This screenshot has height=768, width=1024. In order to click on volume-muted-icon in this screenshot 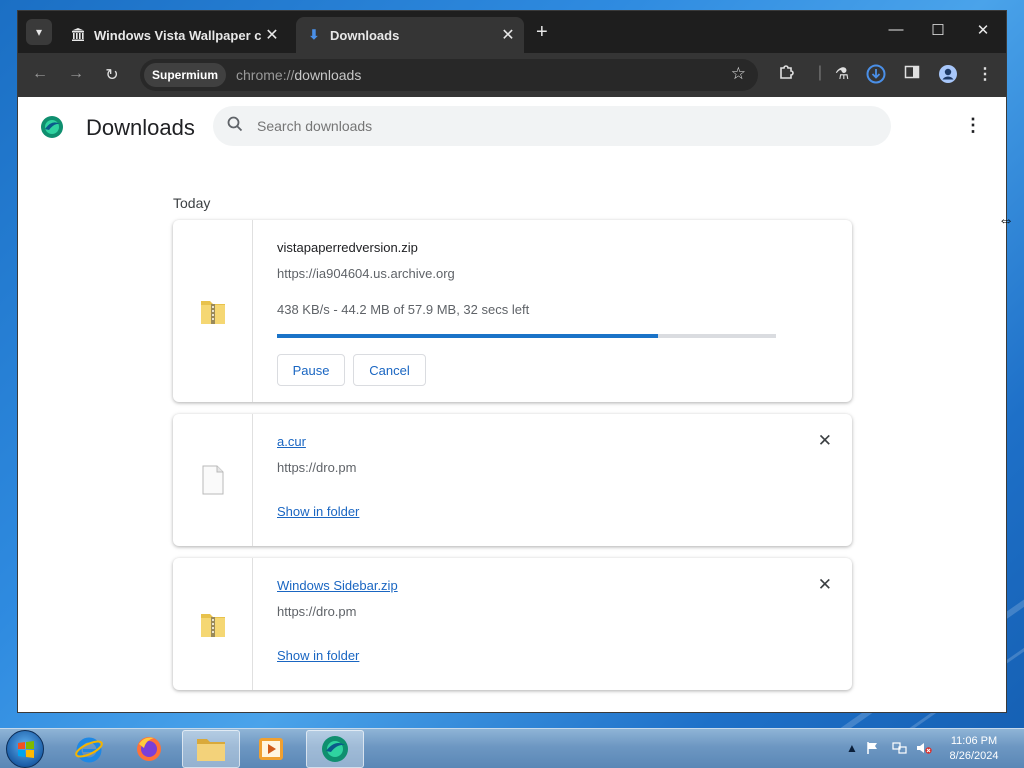, I will do `click(924, 749)`.